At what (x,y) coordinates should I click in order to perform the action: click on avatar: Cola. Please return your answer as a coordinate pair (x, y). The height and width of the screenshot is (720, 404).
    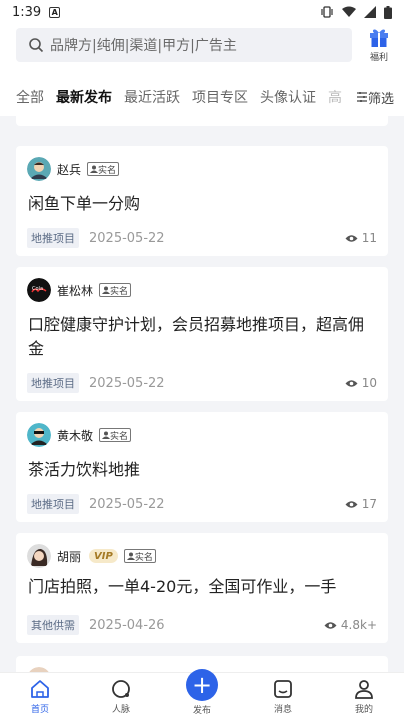
    Looking at the image, I should click on (39, 290).